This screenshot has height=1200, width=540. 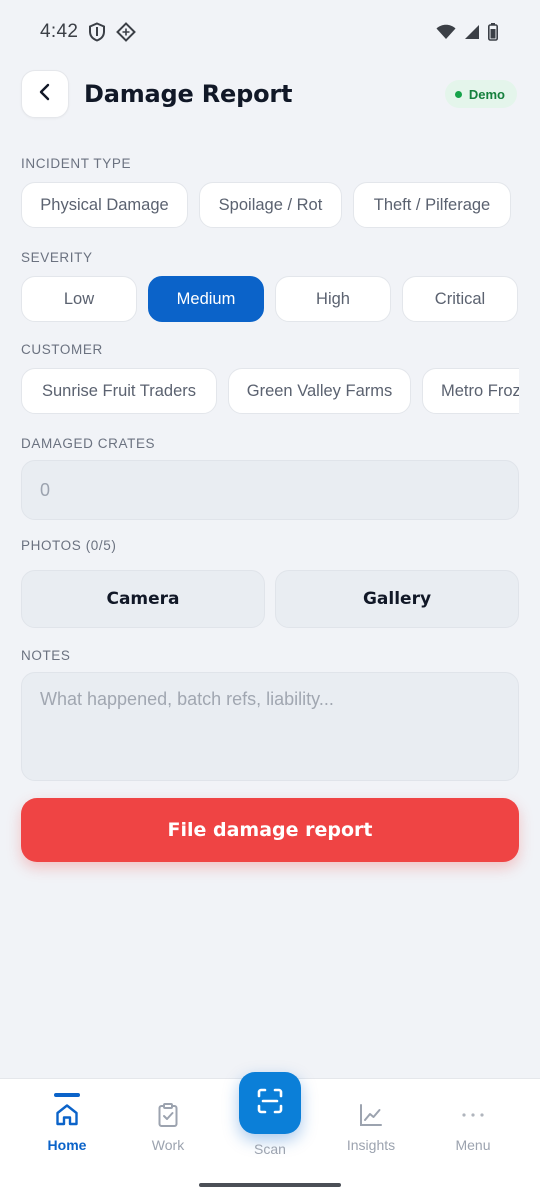 What do you see at coordinates (46, 655) in the screenshot?
I see `notes-label: NOTES` at bounding box center [46, 655].